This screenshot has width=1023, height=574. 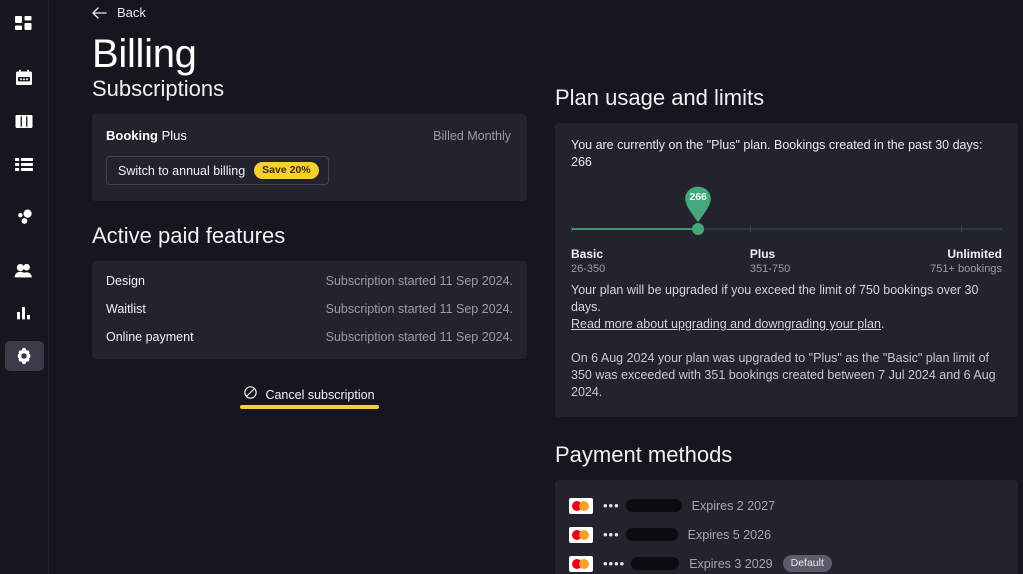 I want to click on usage-knob, so click(x=698, y=229).